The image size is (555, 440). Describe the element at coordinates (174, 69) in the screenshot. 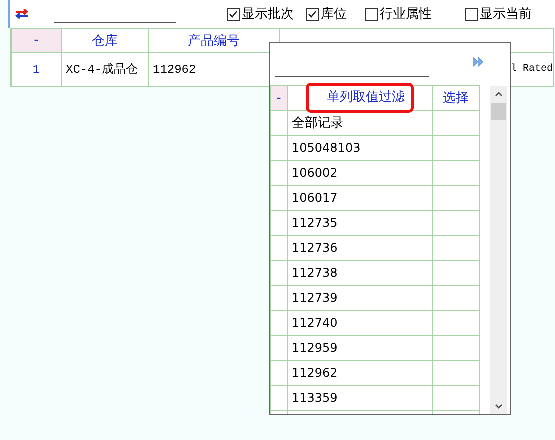

I see `table-cell: 112962` at that location.